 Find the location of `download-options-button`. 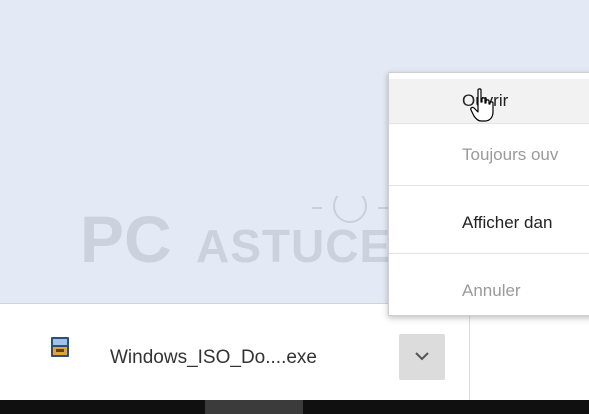

download-options-button is located at coordinates (422, 357).